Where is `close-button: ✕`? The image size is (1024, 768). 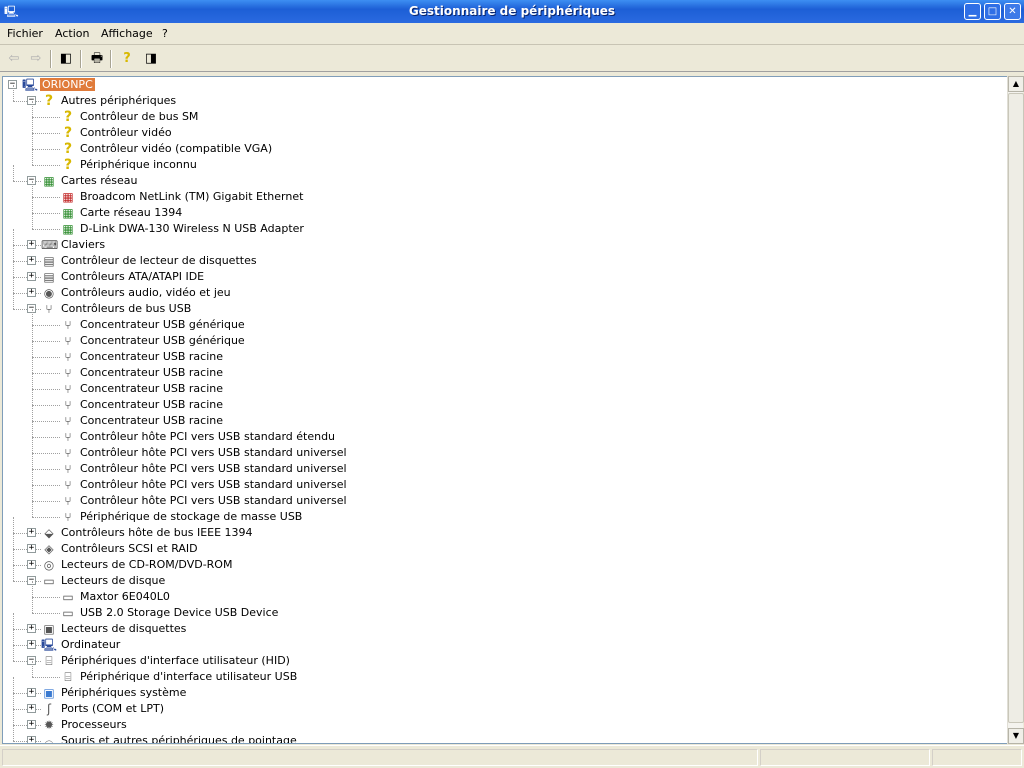 close-button: ✕ is located at coordinates (1012, 11).